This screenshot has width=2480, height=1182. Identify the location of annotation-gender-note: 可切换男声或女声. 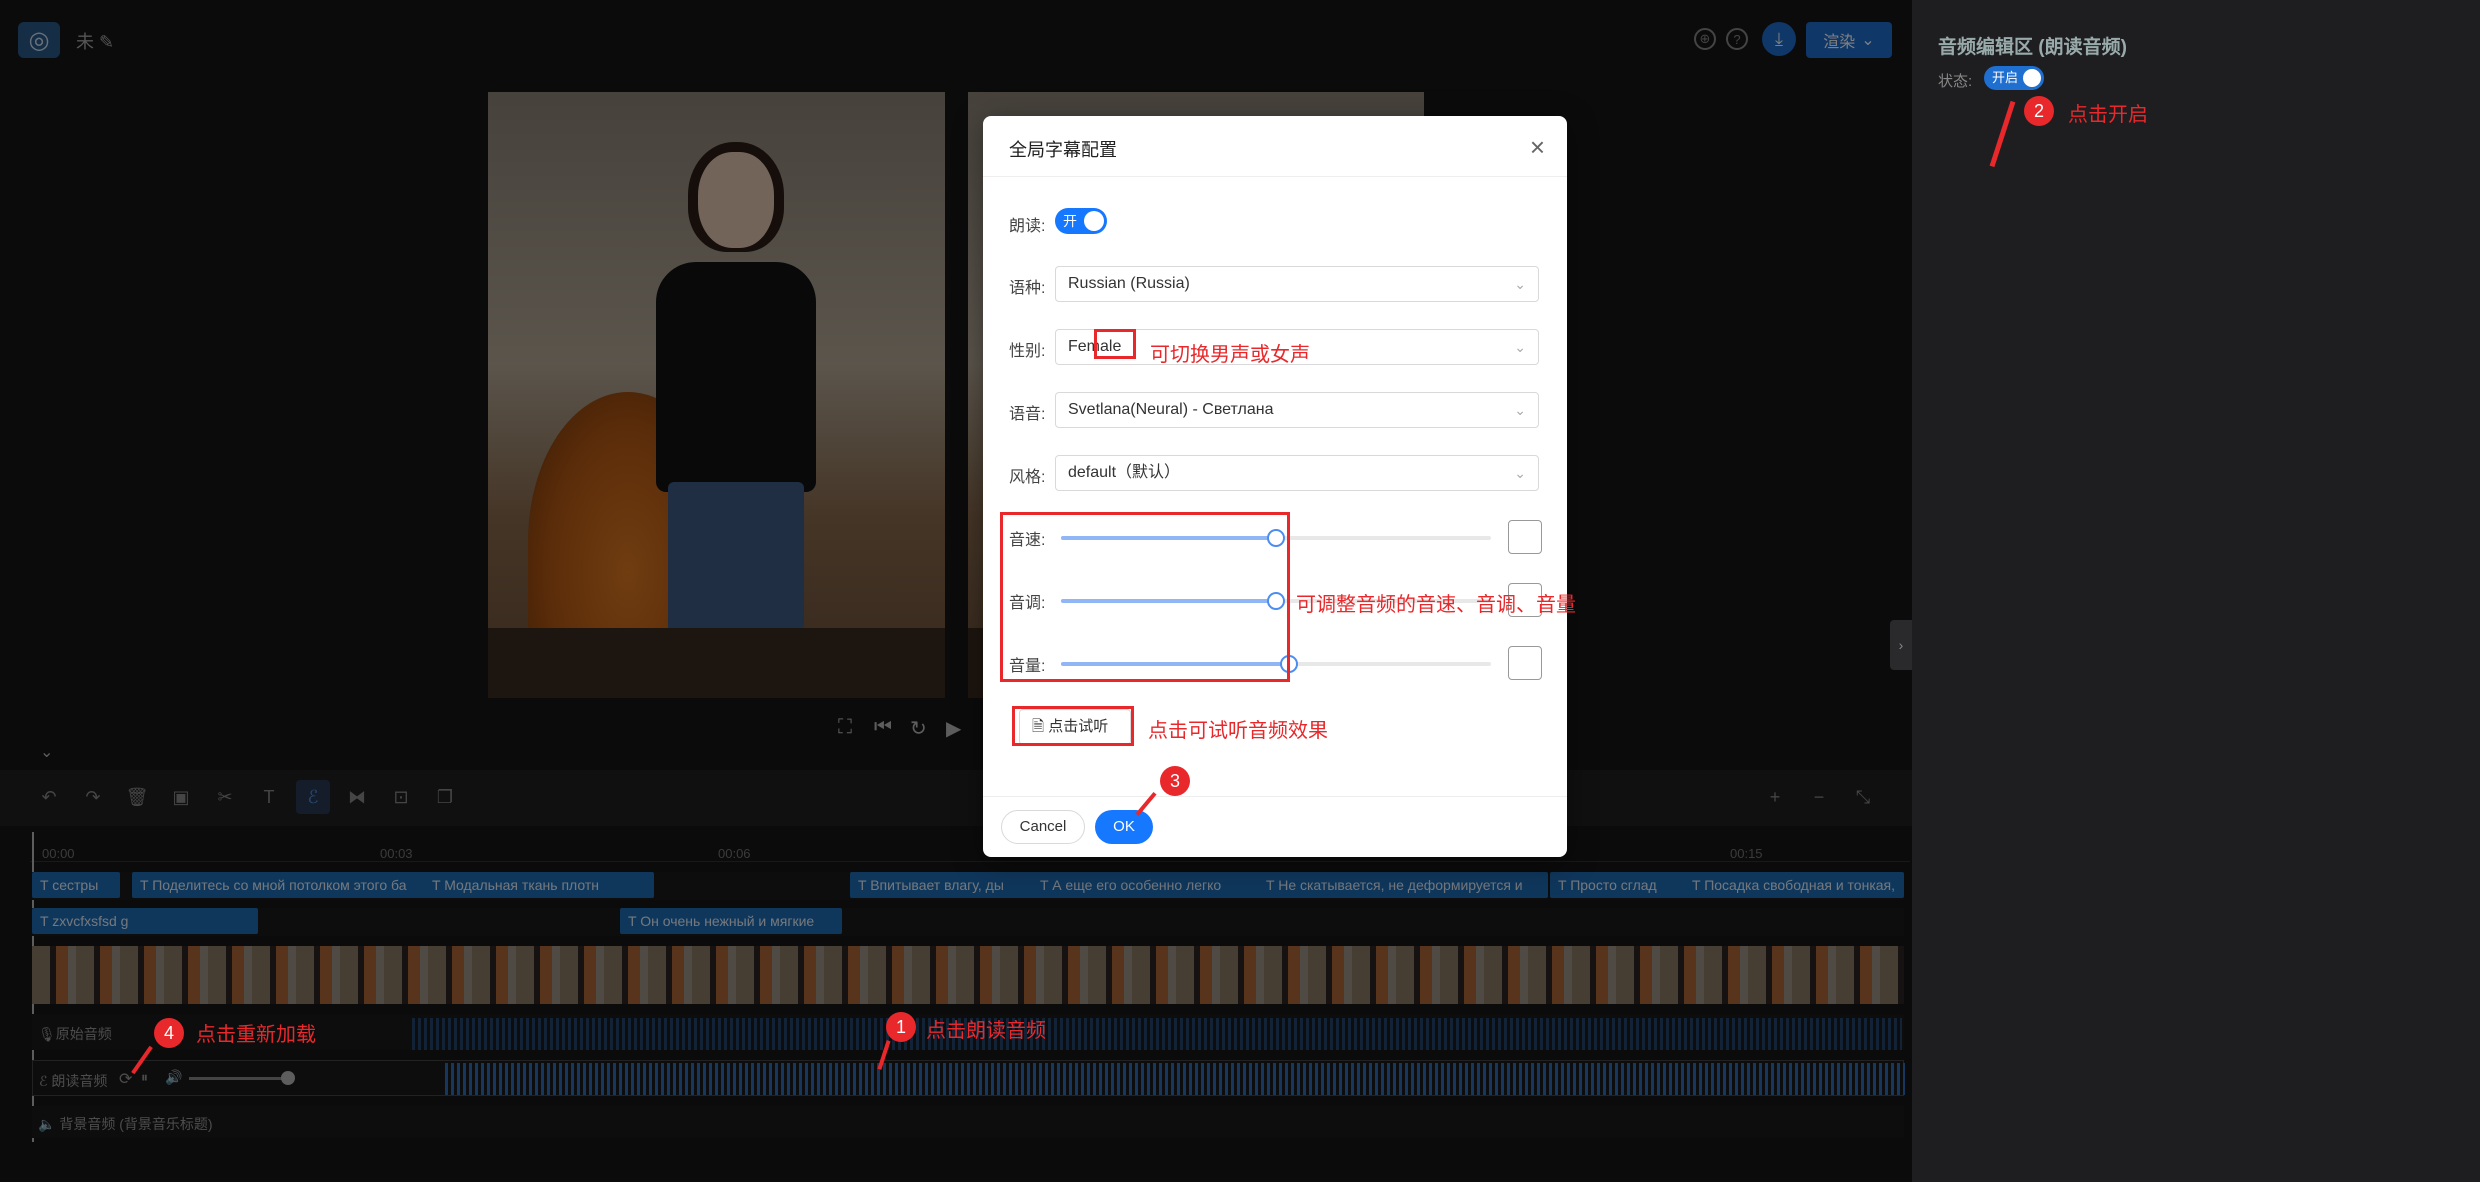
(1230, 355).